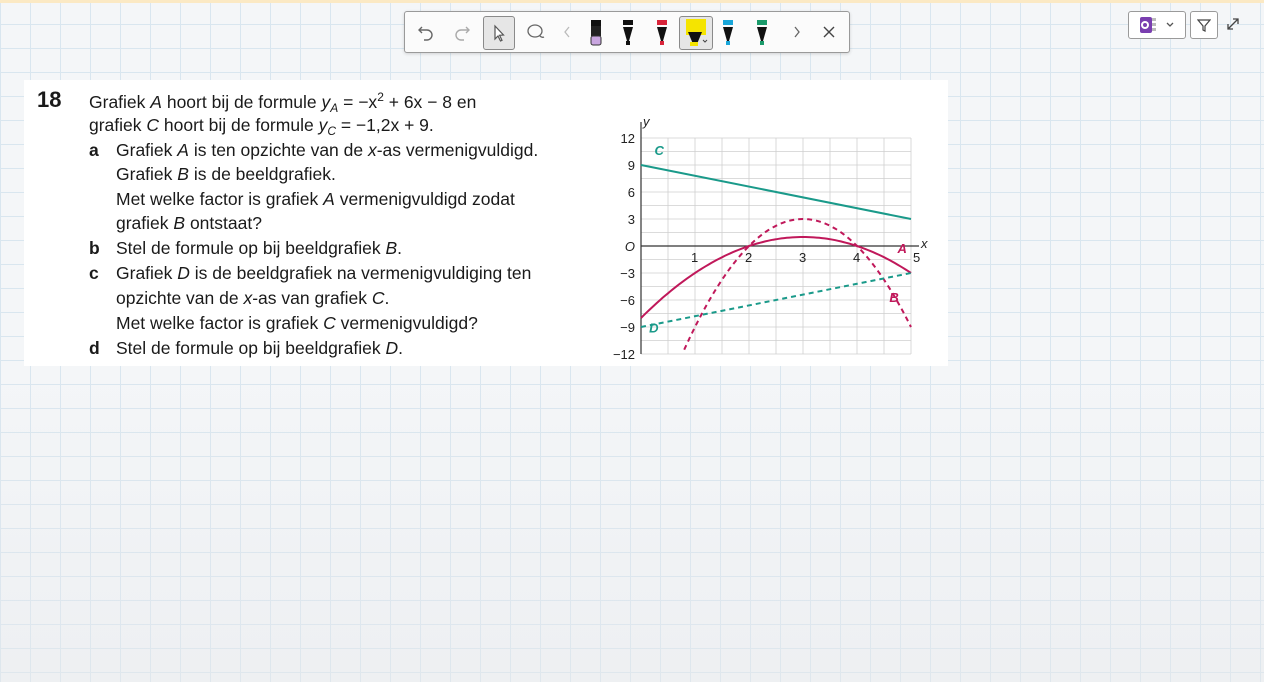 The height and width of the screenshot is (682, 1264). What do you see at coordinates (627, 327) in the screenshot?
I see `y-tick-label: −9` at bounding box center [627, 327].